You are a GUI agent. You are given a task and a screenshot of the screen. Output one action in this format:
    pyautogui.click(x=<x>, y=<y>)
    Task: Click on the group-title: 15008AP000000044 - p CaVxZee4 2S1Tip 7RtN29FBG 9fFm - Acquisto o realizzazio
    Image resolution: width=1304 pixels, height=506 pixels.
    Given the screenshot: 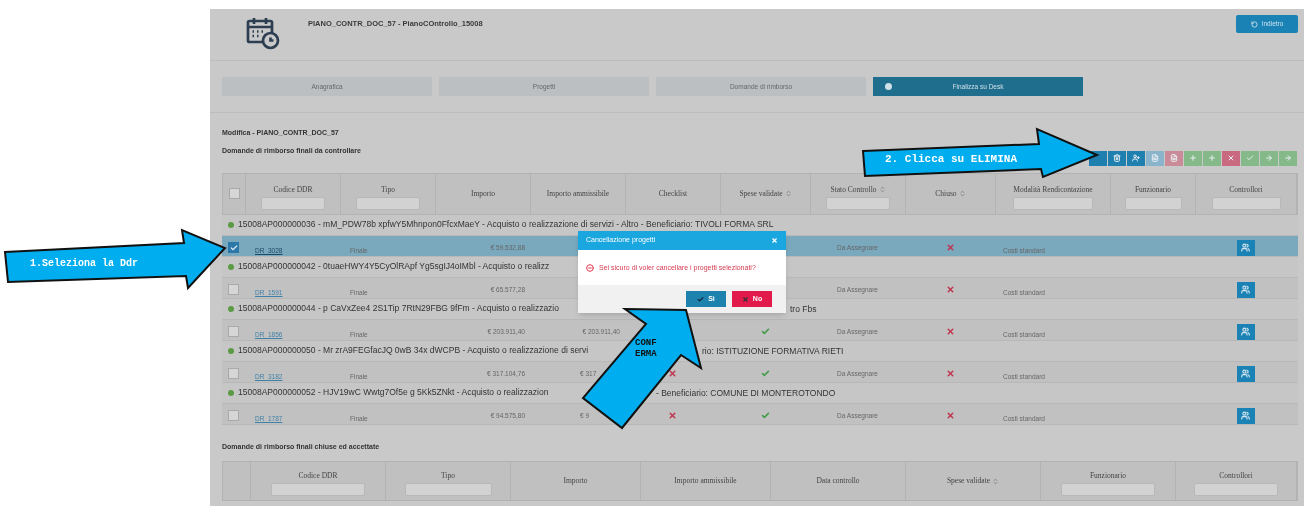 What is the action you would take?
    pyautogui.click(x=398, y=308)
    